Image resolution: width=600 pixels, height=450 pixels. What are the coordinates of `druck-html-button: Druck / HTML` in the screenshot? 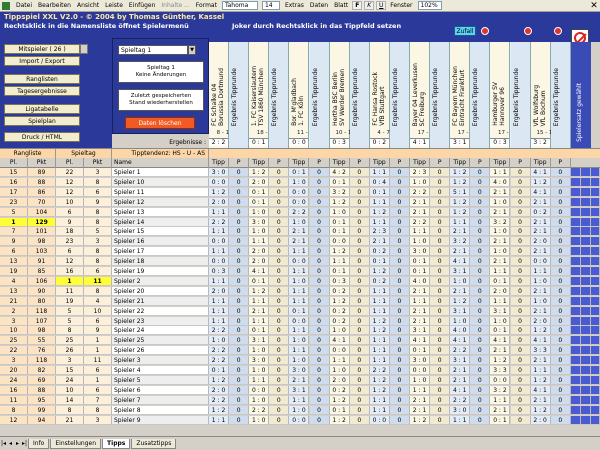 It's located at (42, 137).